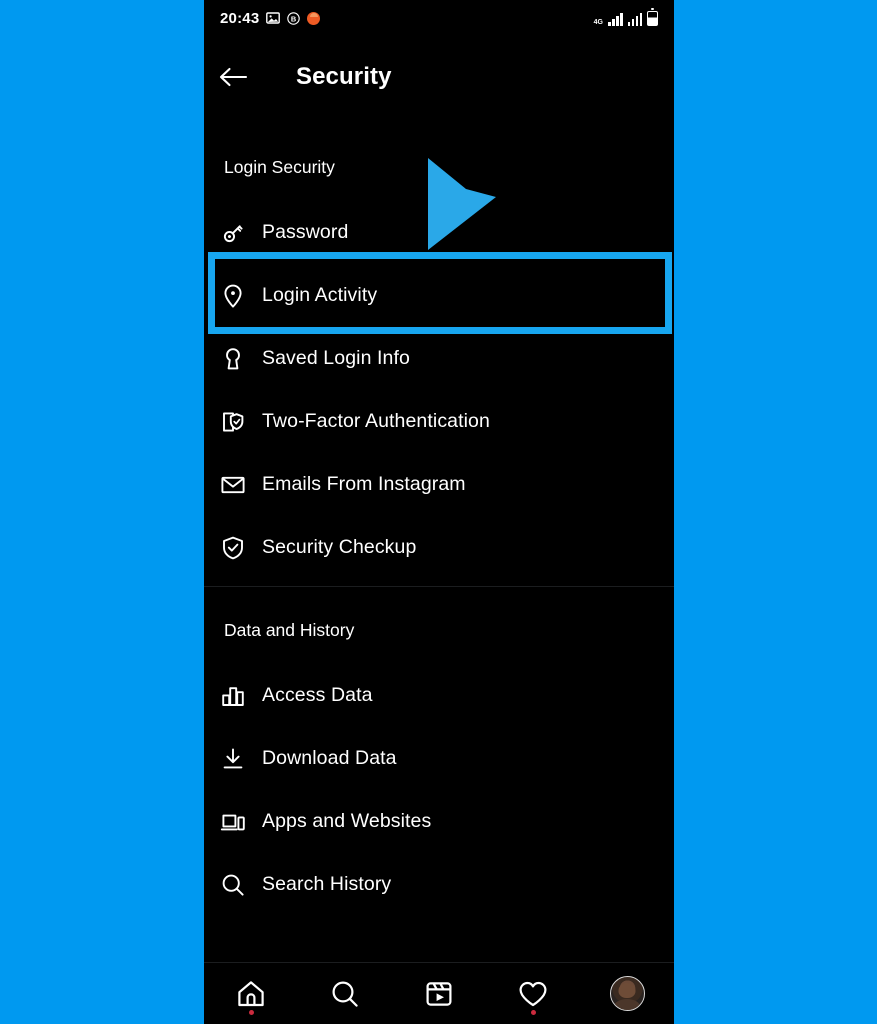 The image size is (877, 1024). I want to click on menu-item-download-data: Download Data, so click(439, 758).